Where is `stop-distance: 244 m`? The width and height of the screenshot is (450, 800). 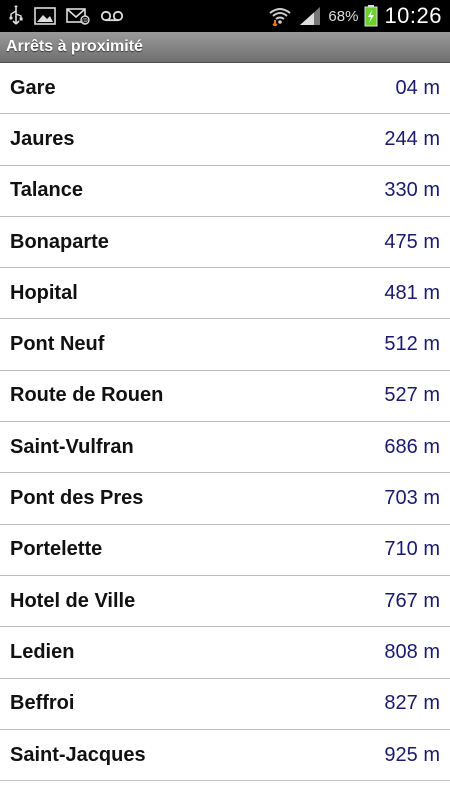
stop-distance: 244 m is located at coordinates (412, 138).